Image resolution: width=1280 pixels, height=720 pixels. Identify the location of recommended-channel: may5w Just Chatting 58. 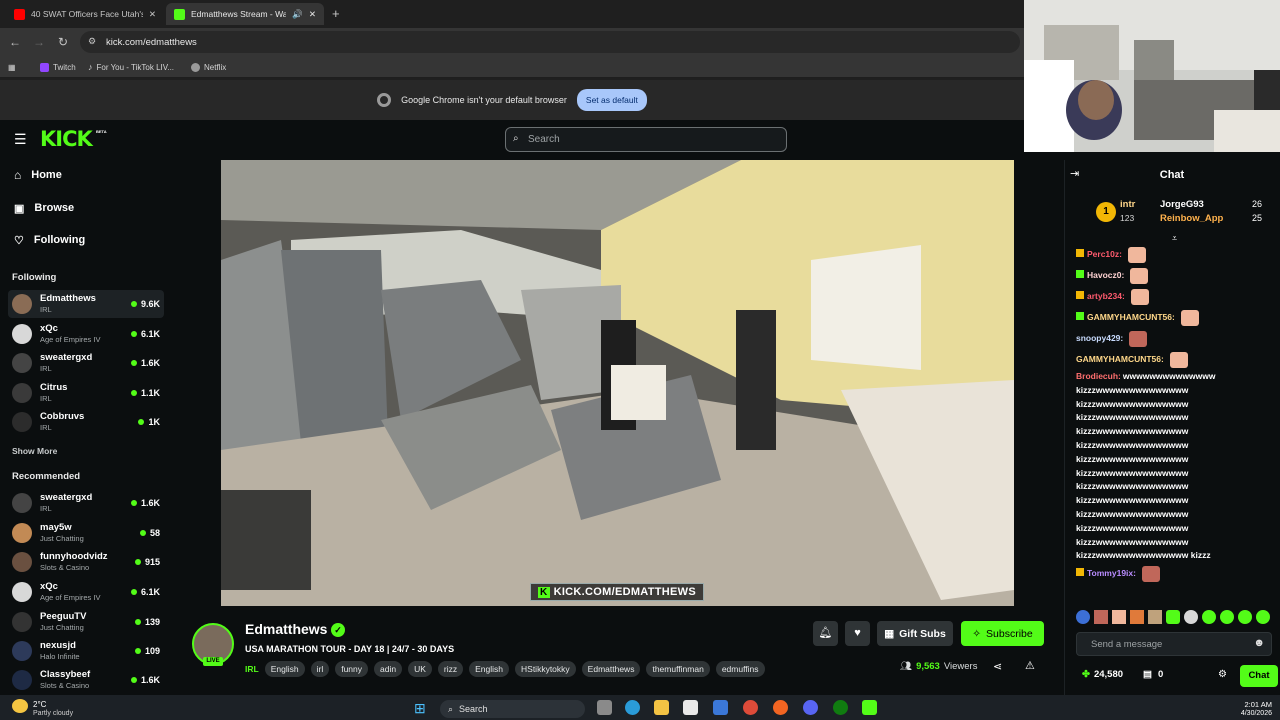
(86, 533).